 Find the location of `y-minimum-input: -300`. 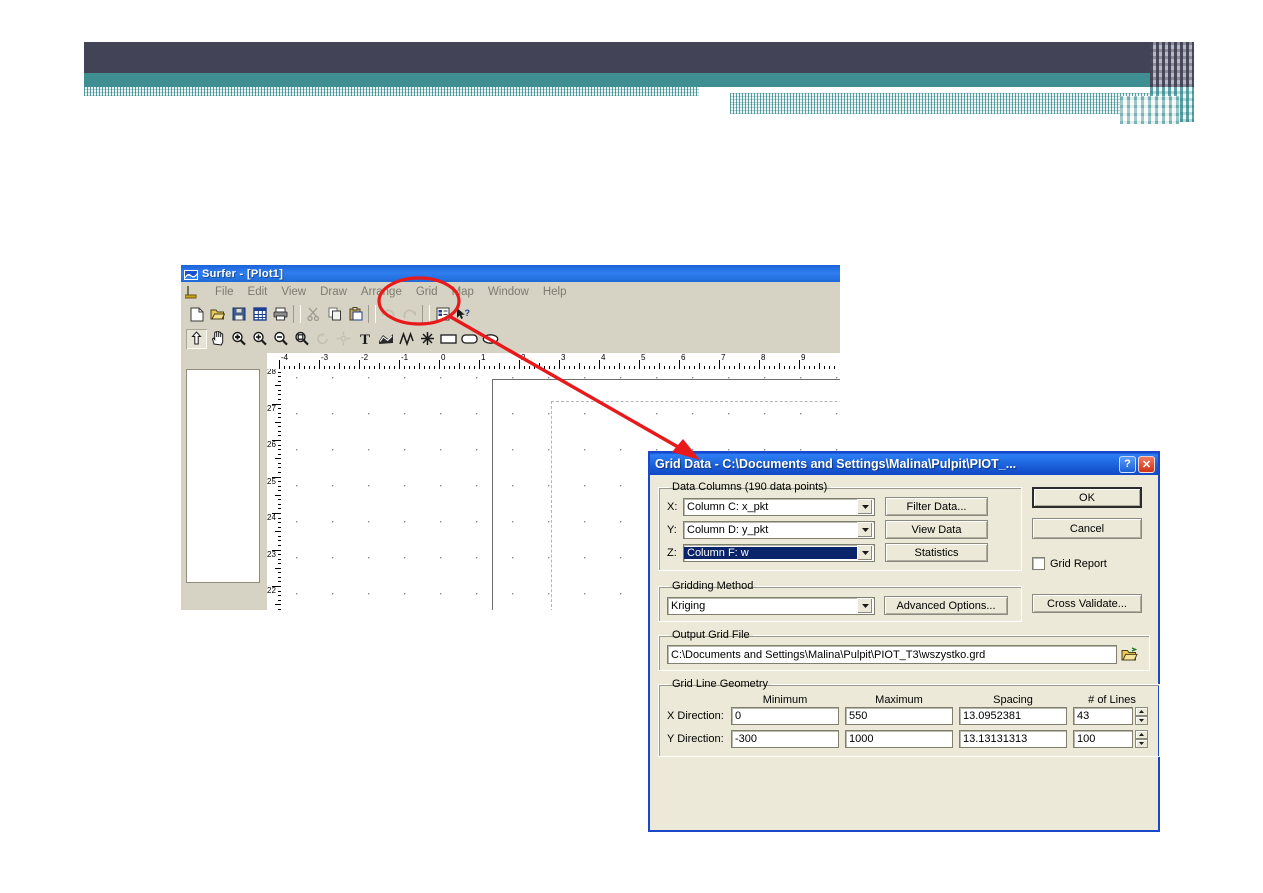

y-minimum-input: -300 is located at coordinates (785, 739).